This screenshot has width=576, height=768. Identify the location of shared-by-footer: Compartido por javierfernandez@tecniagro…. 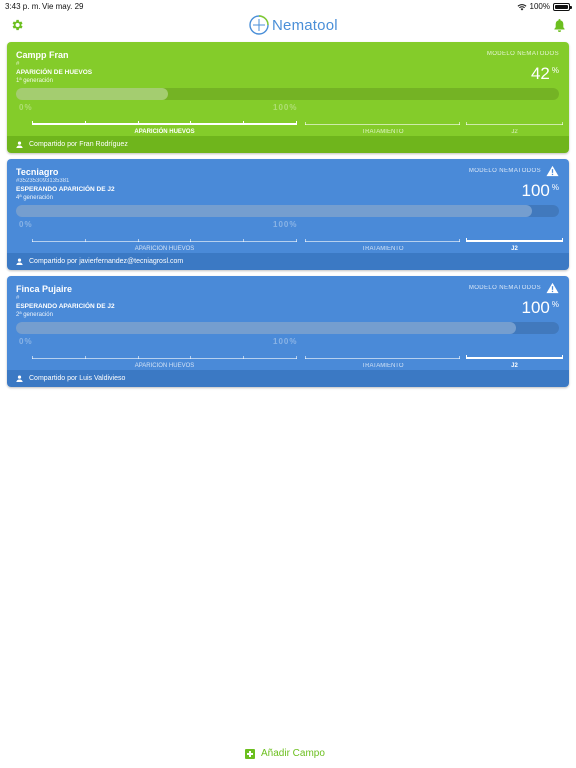
(288, 261).